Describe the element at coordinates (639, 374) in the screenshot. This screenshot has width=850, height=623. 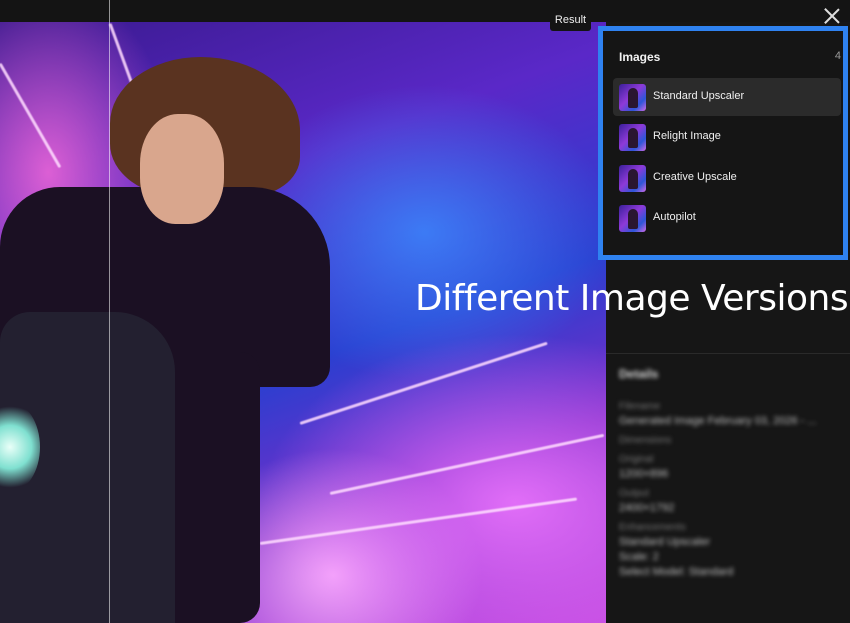
I see `details-title: Details` at that location.